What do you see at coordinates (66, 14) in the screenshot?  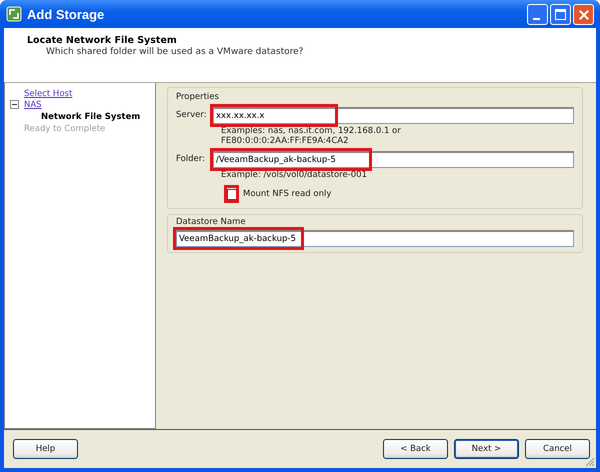 I see `window-title: Add Storage` at bounding box center [66, 14].